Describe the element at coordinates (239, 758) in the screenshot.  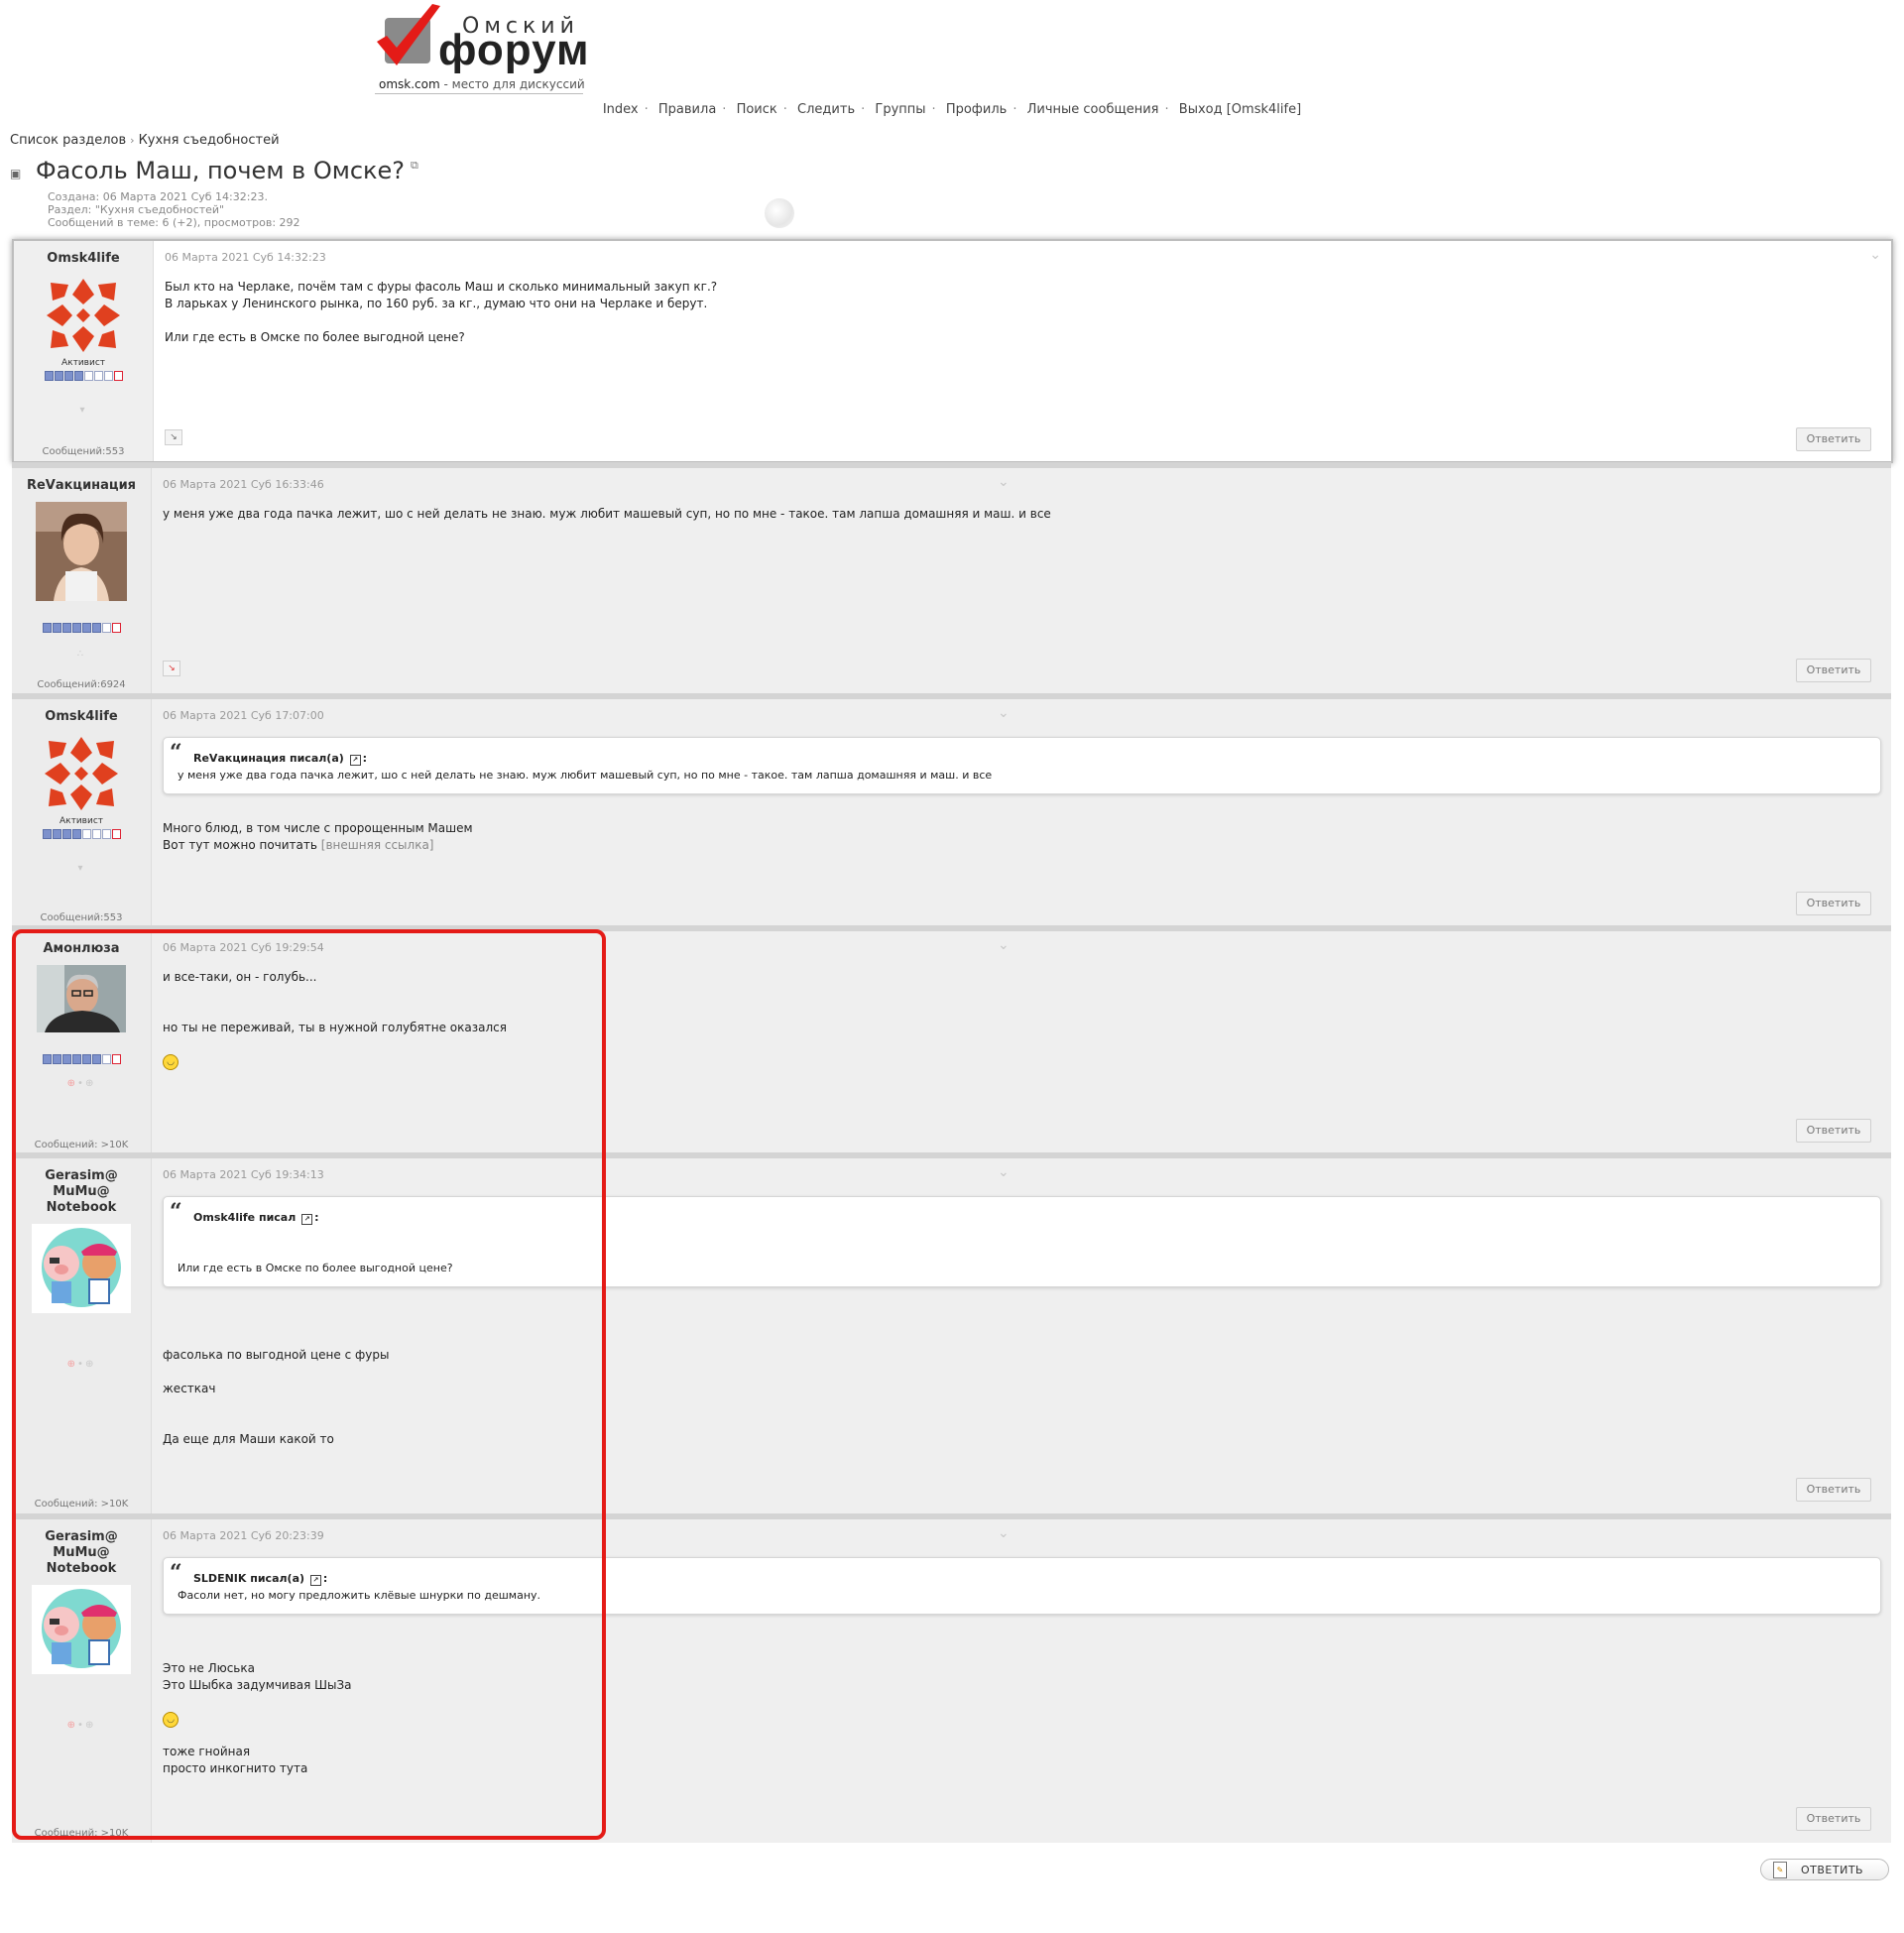
I see `quote-author: ReVакцинация` at that location.